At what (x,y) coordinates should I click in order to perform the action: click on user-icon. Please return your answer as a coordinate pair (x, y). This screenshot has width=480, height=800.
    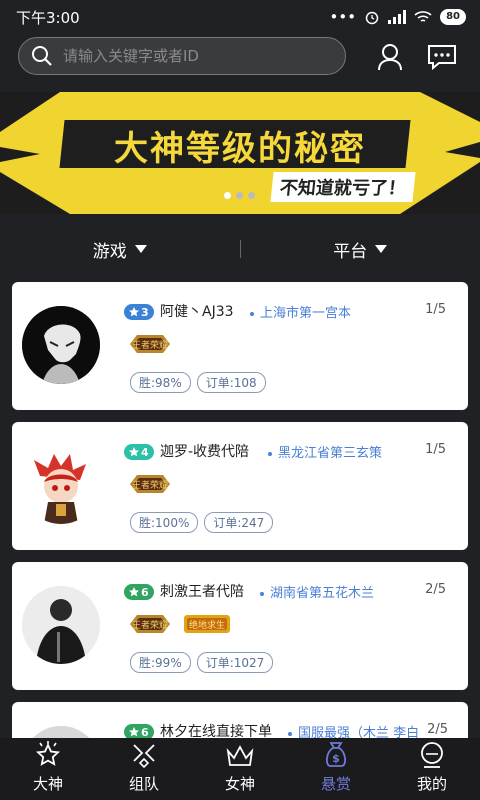
    Looking at the image, I should click on (390, 57).